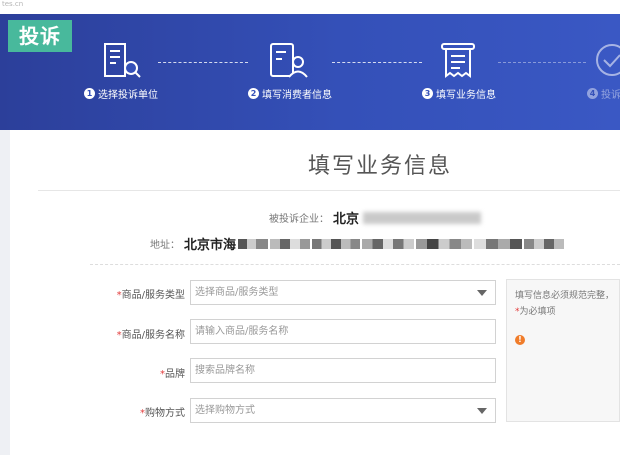  I want to click on address-label: 地址：, so click(165, 245).